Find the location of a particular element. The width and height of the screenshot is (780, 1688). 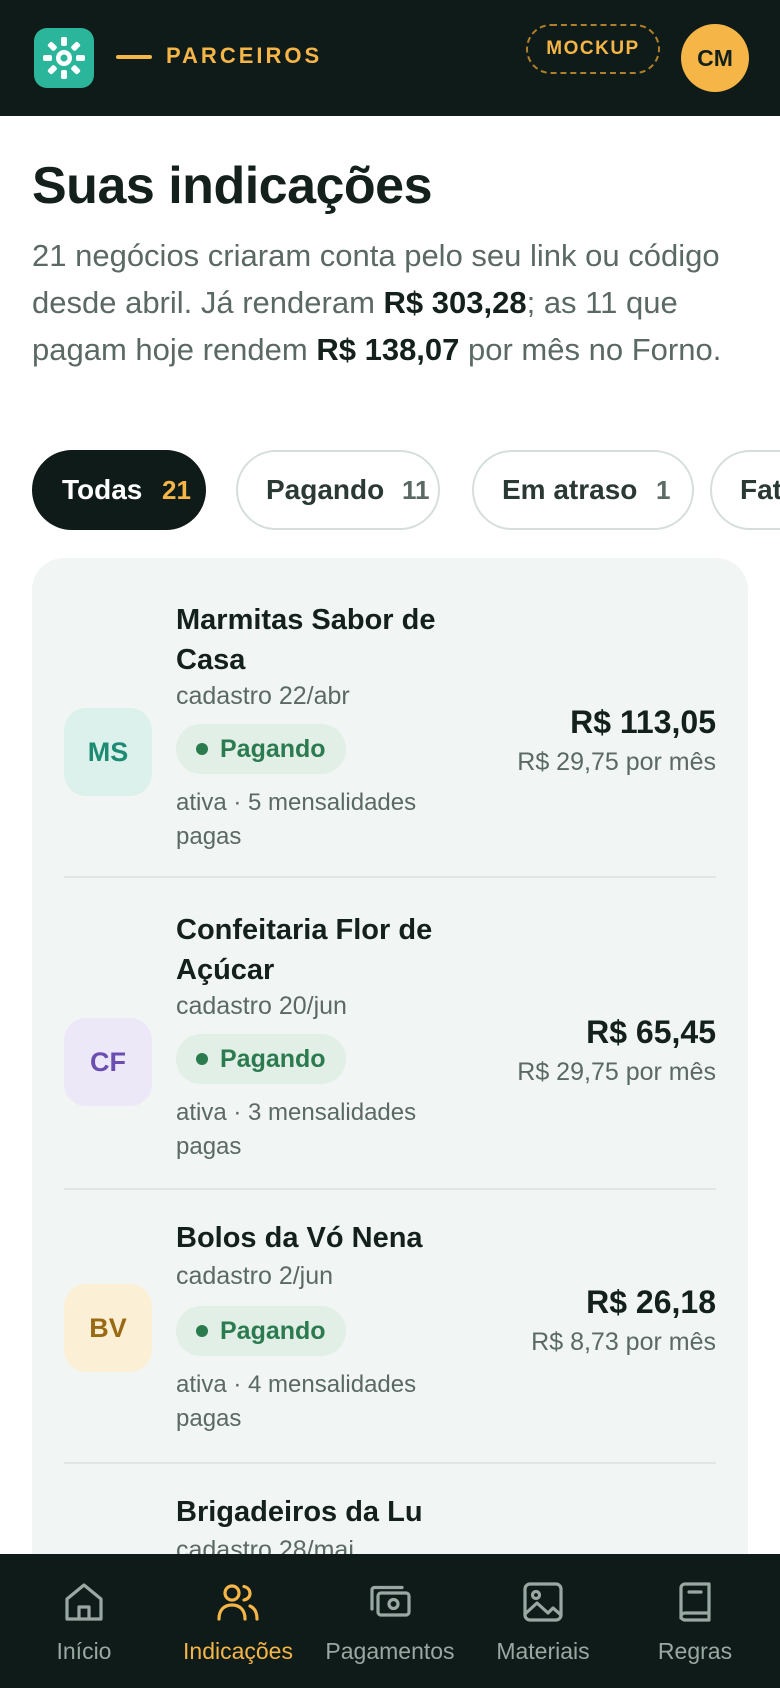

filter-chip-pagando: Pagando 11 is located at coordinates (338, 490).